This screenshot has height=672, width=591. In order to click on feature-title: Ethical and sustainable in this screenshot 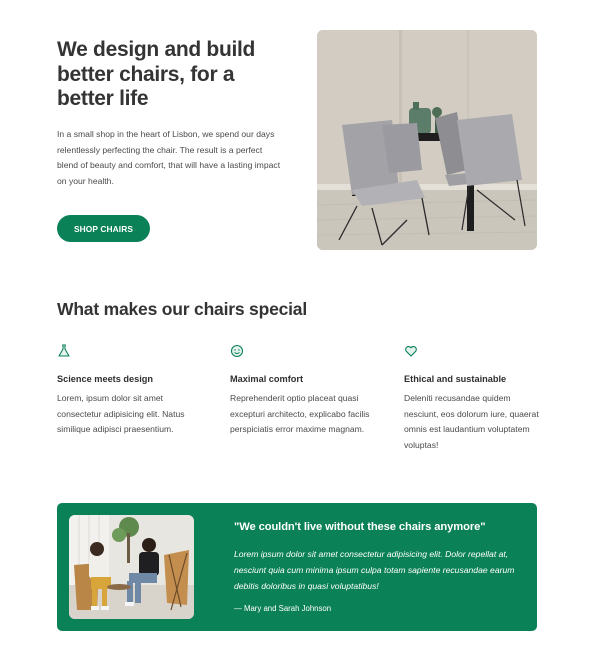, I will do `click(455, 379)`.